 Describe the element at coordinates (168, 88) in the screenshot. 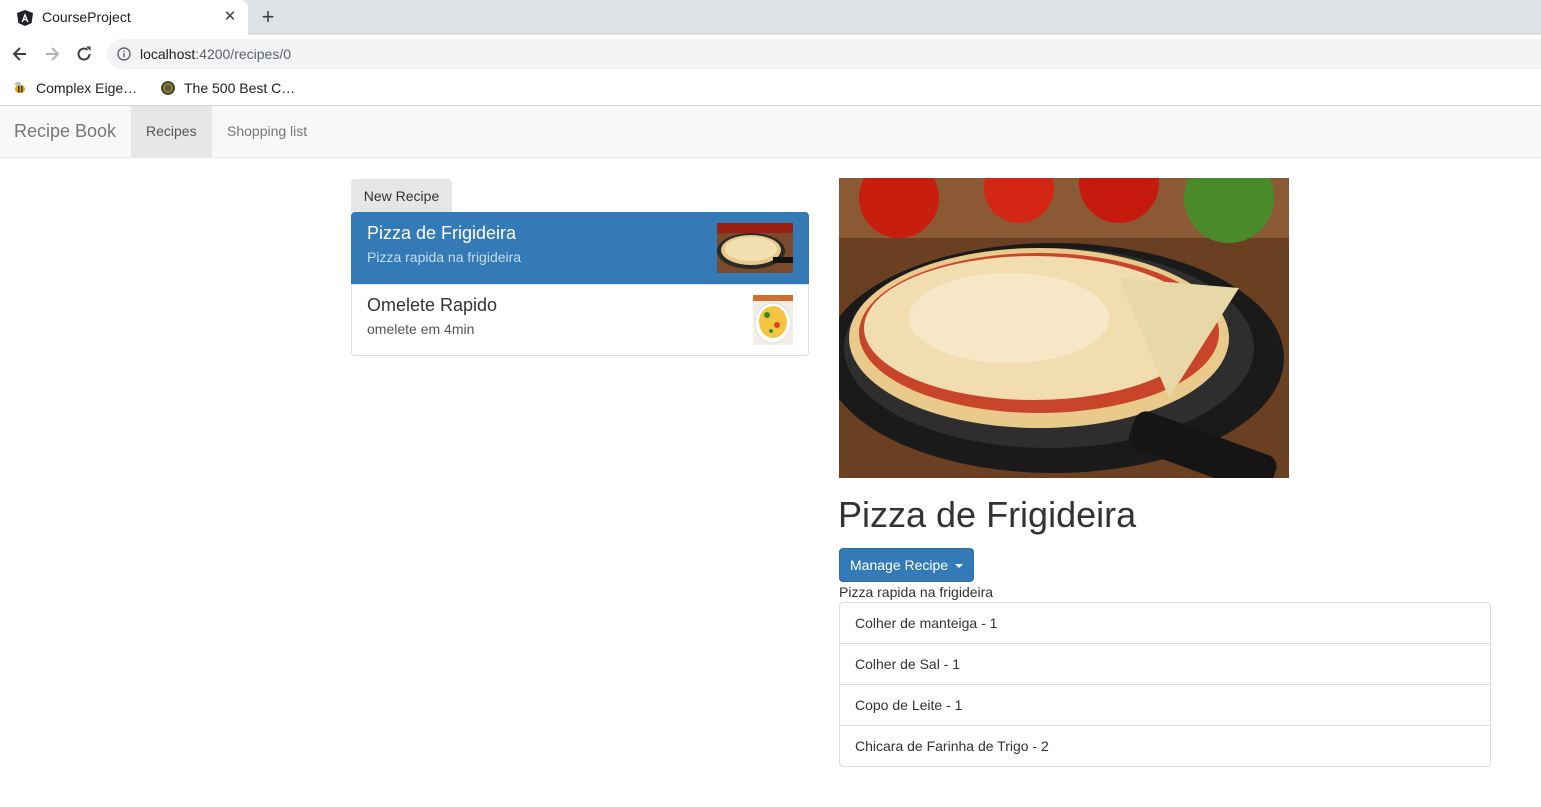

I see `globe-icon` at that location.